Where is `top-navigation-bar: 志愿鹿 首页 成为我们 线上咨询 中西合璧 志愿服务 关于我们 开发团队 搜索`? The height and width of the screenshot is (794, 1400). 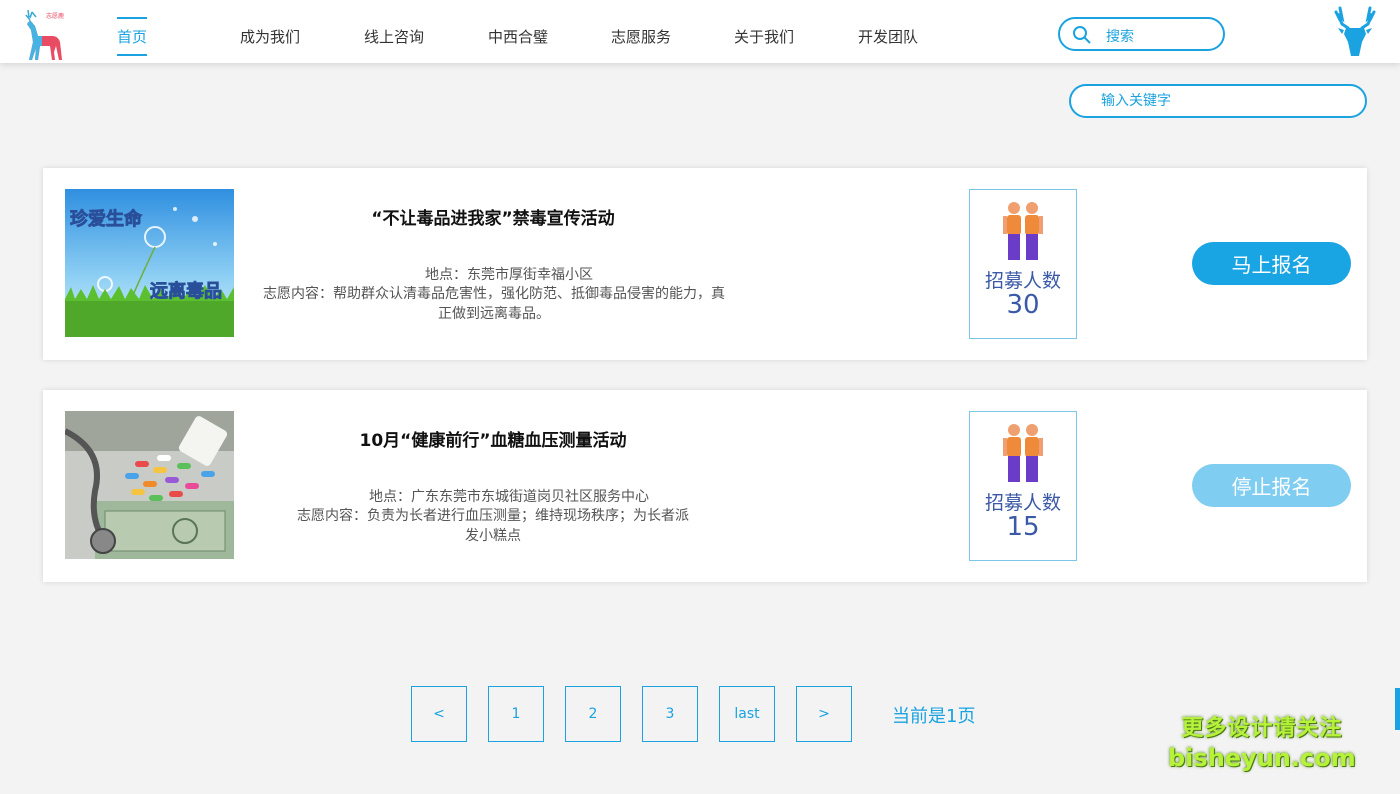
top-navigation-bar: 志愿鹿 首页 成为我们 线上咨询 中西合璧 志愿服务 关于我们 开发团队 搜索 is located at coordinates (700, 31).